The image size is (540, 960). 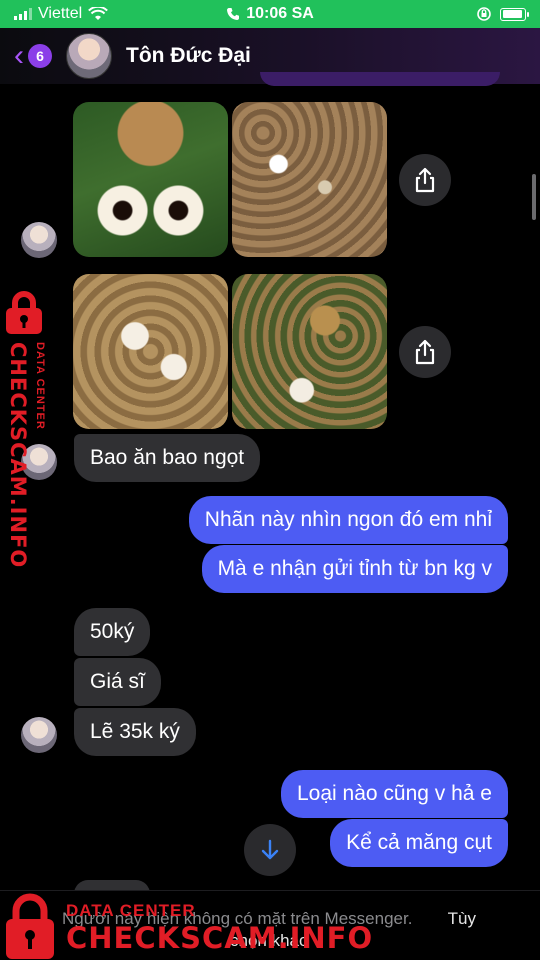 I want to click on status-time: 10:06 SA, so click(x=270, y=14).